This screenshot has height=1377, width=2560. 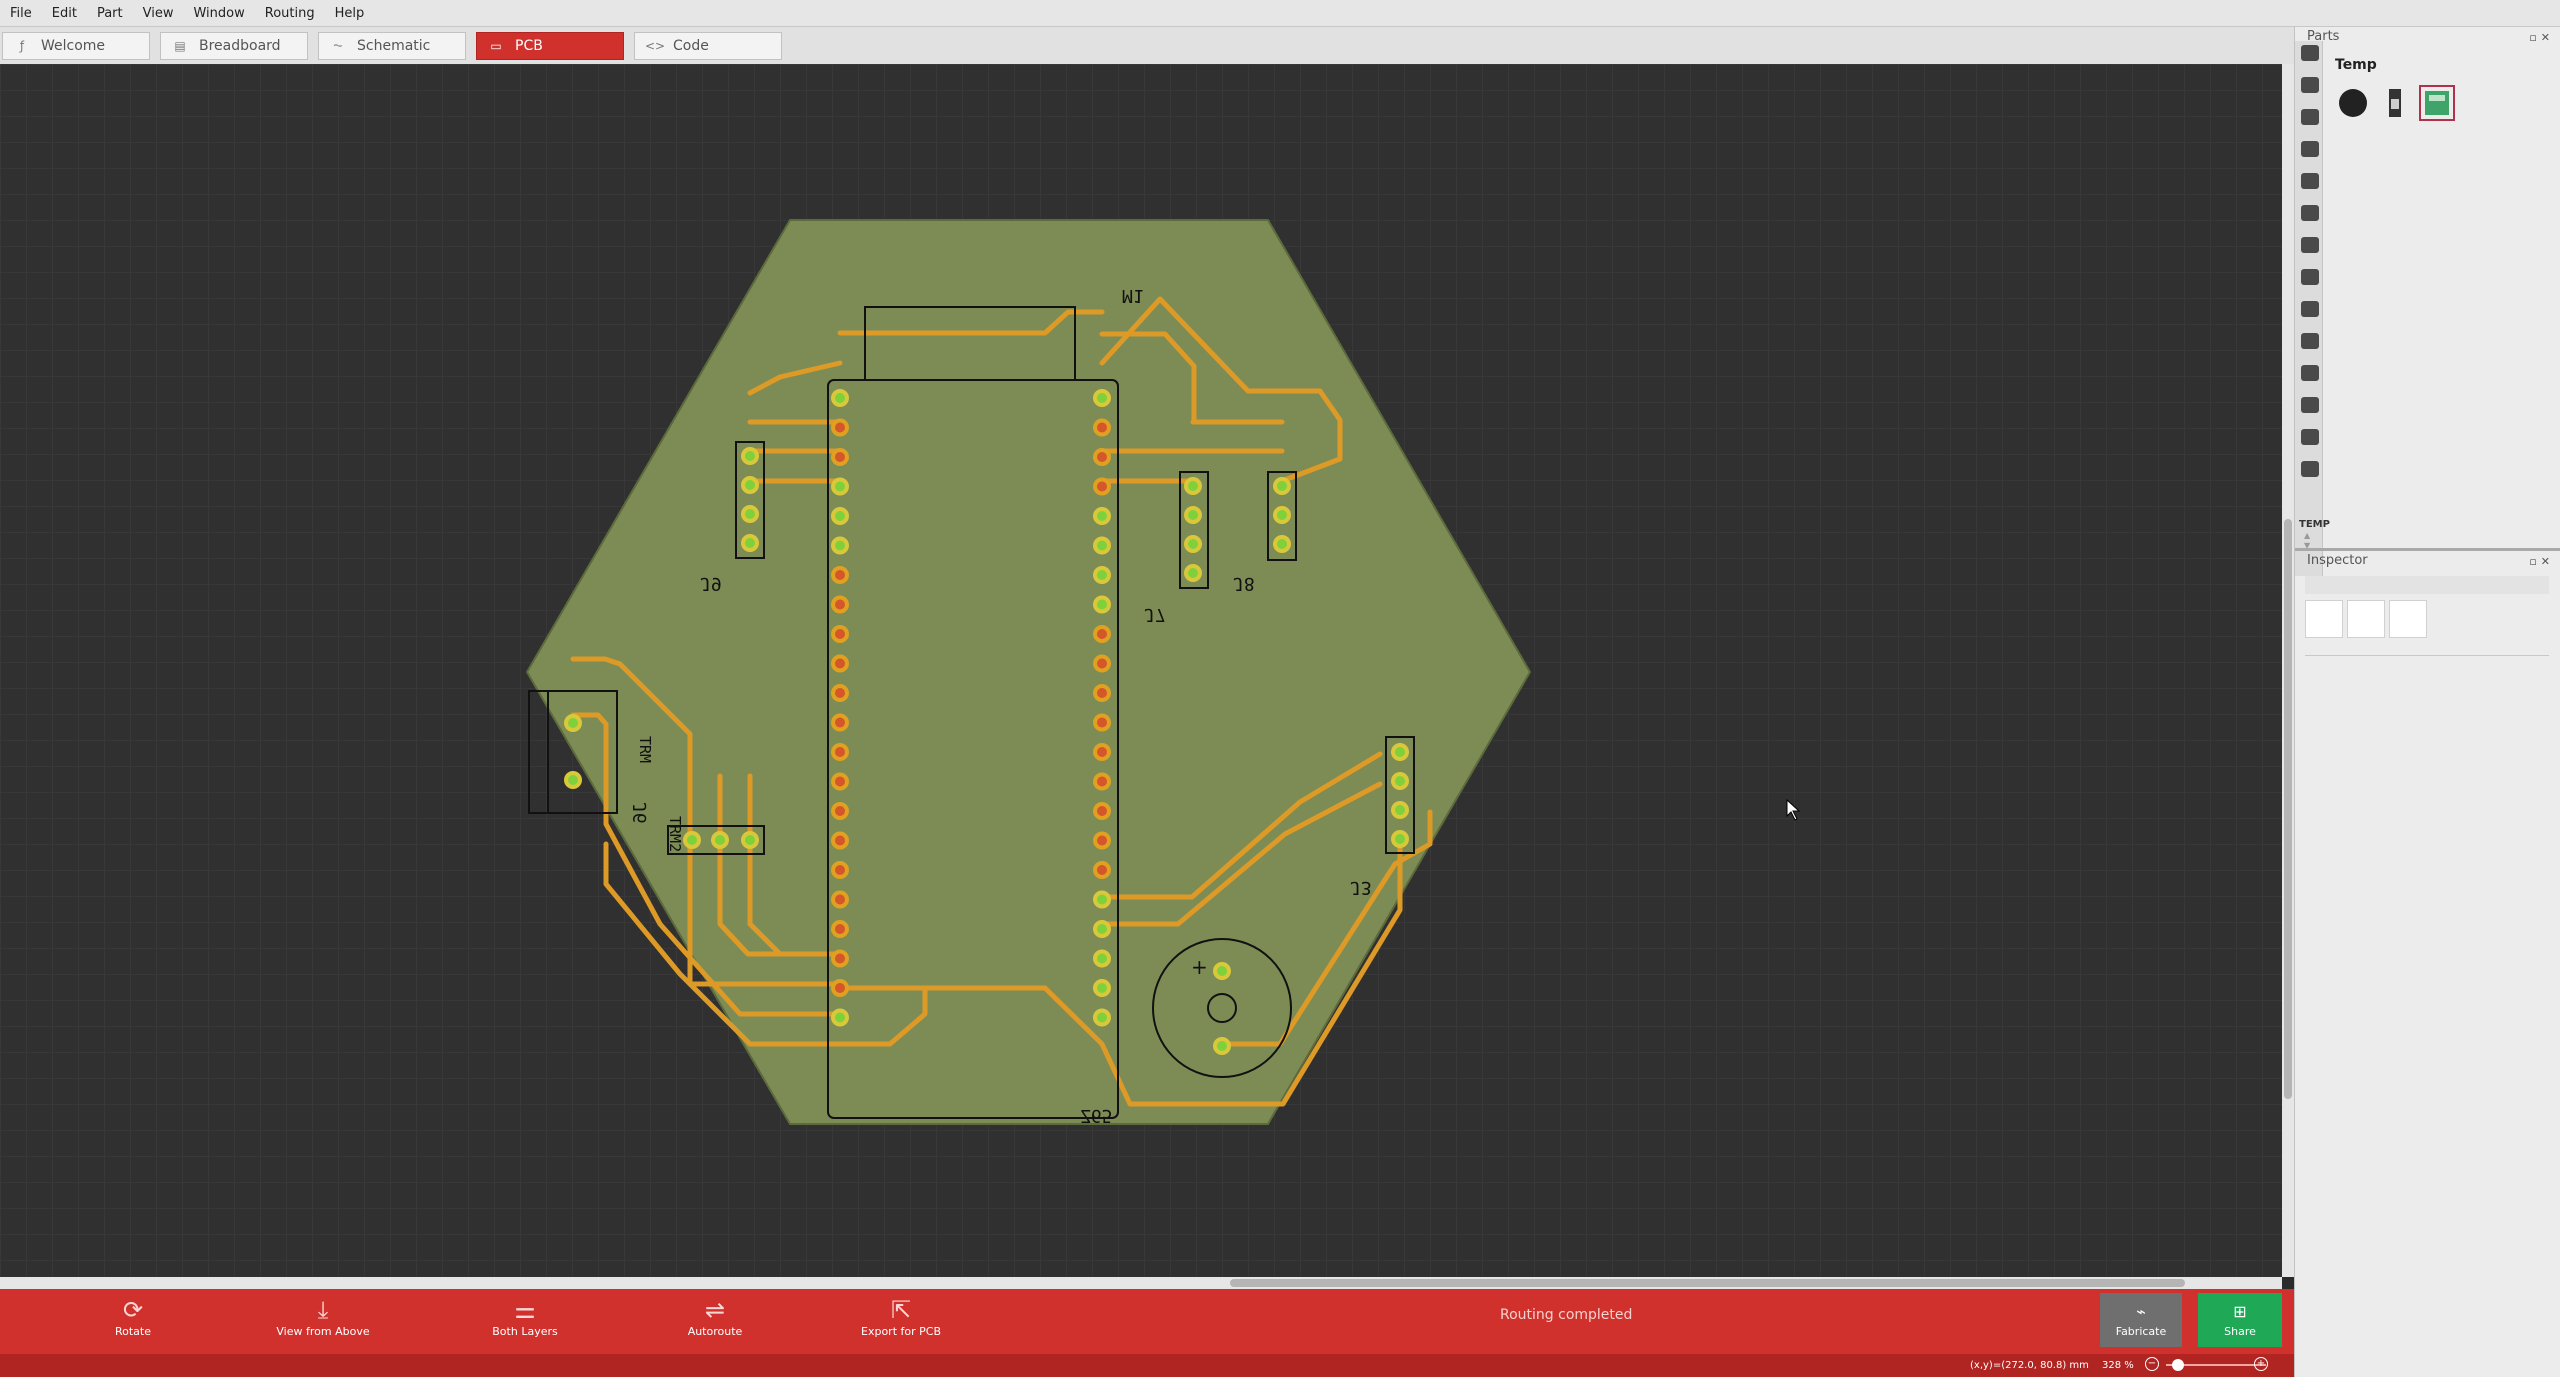 I want to click on bin-resistor-icon, so click(x=2310, y=245).